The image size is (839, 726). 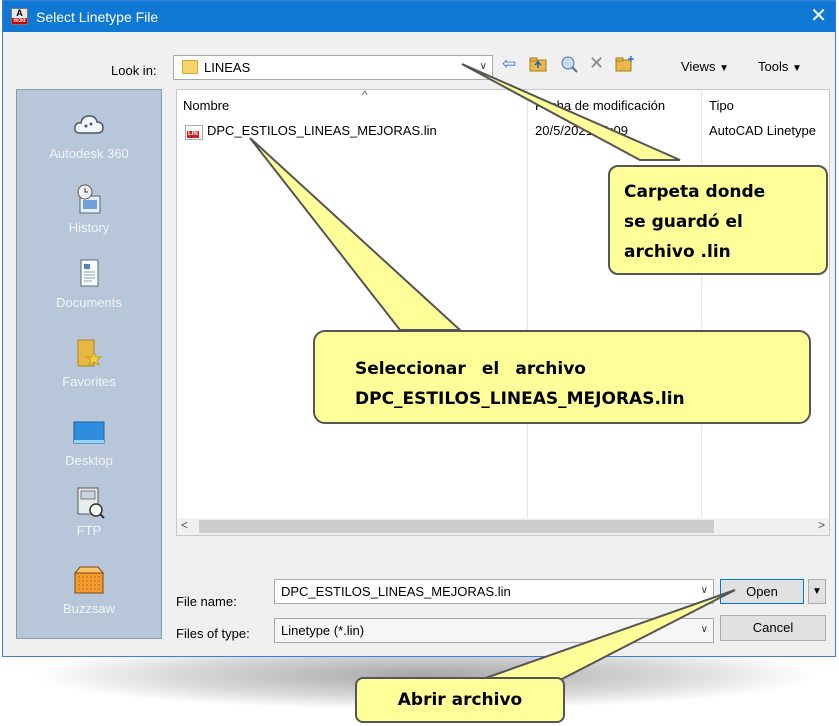 What do you see at coordinates (695, 192) in the screenshot?
I see `folder-callout-line1: Carpeta donde` at bounding box center [695, 192].